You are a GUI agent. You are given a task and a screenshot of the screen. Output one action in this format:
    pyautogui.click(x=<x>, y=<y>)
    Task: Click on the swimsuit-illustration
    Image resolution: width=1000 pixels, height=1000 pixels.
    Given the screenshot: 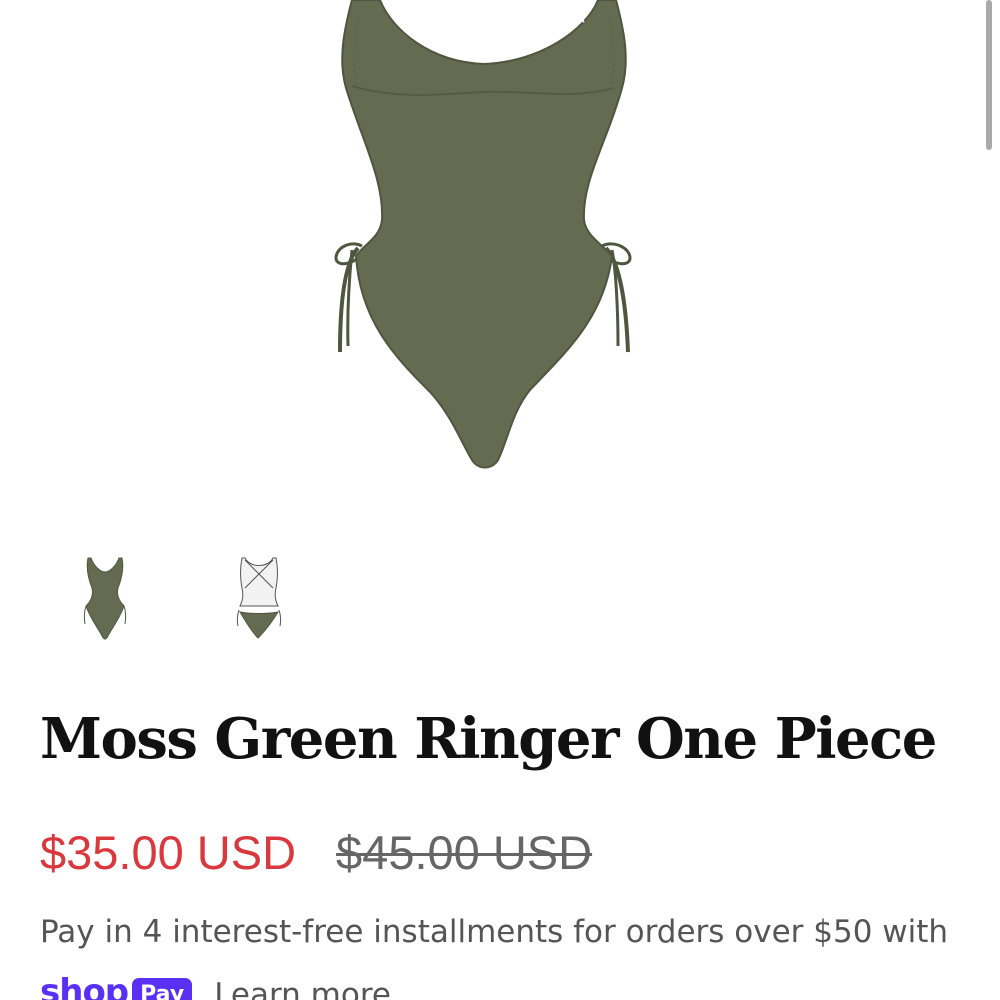 What is the action you would take?
    pyautogui.click(x=483, y=234)
    